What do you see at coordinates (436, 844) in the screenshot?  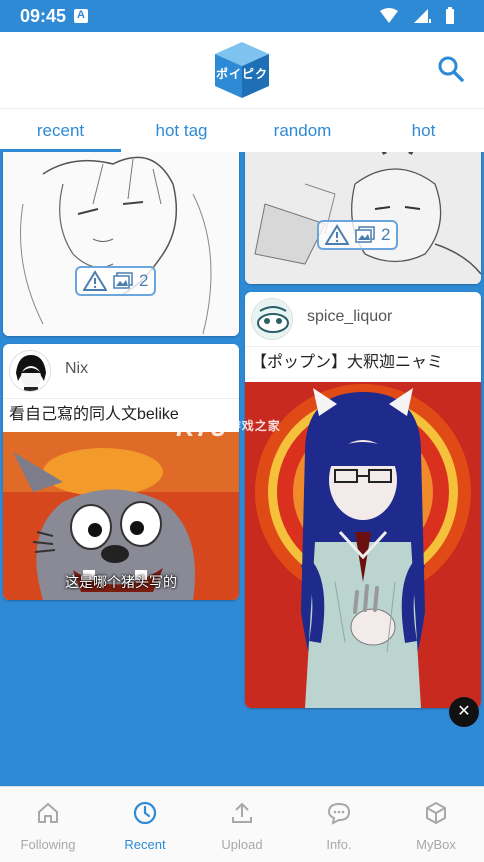 I see `nav-label: MyBox` at bounding box center [436, 844].